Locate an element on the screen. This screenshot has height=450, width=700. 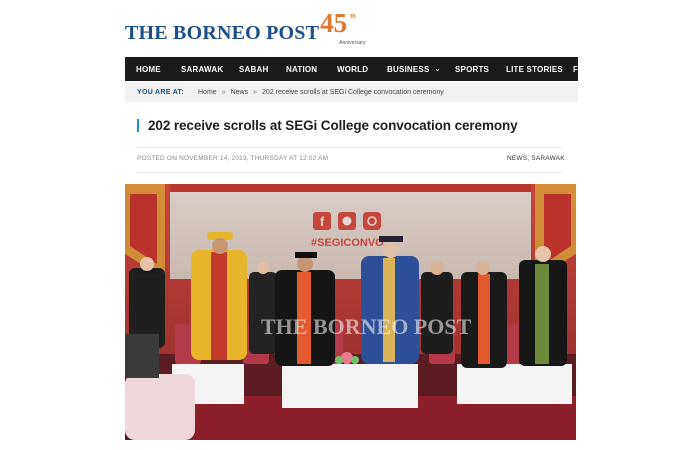
nav-label: BUSINESS is located at coordinates (408, 69).